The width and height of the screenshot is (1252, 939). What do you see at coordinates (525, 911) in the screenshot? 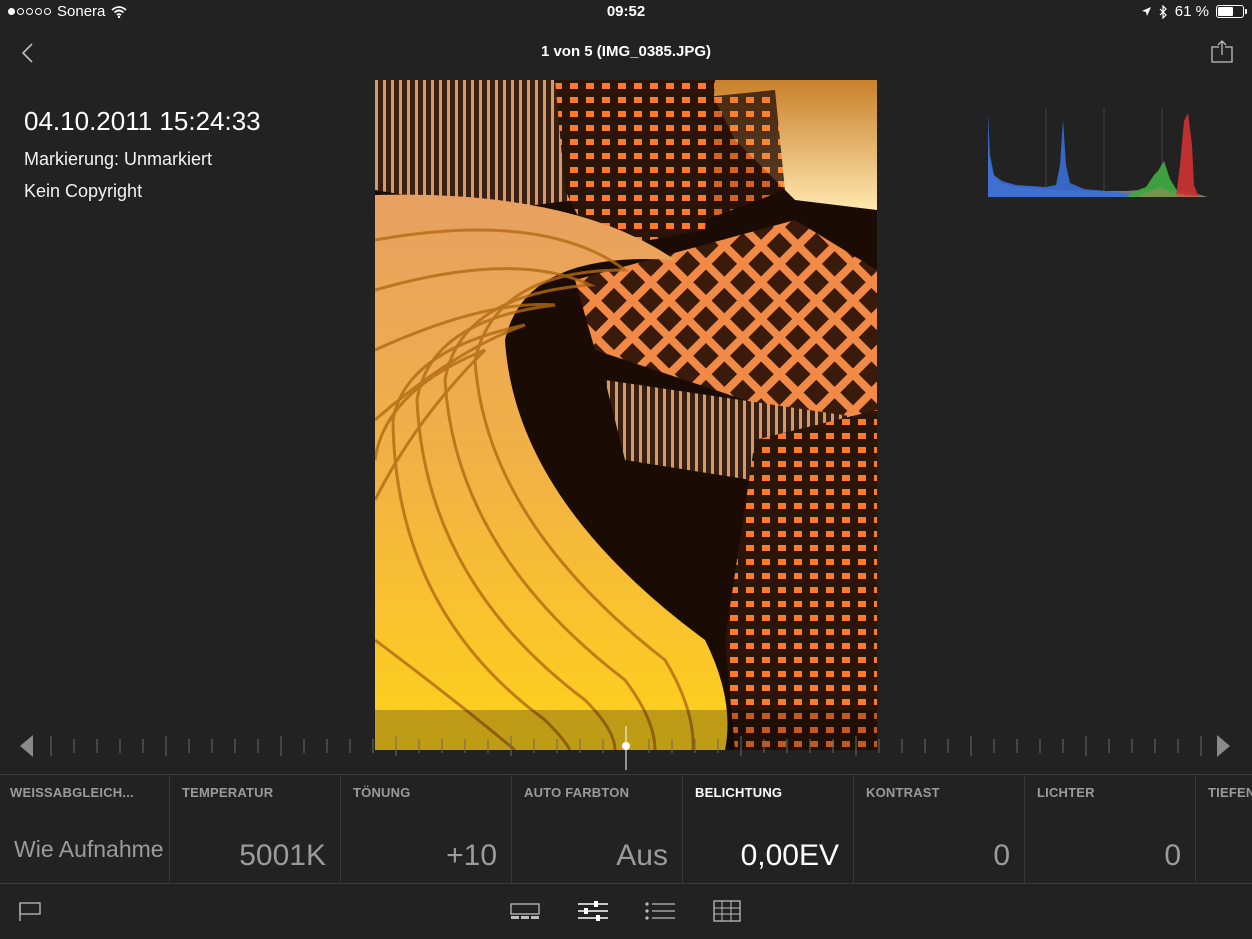
I see `filmstrip-icon` at bounding box center [525, 911].